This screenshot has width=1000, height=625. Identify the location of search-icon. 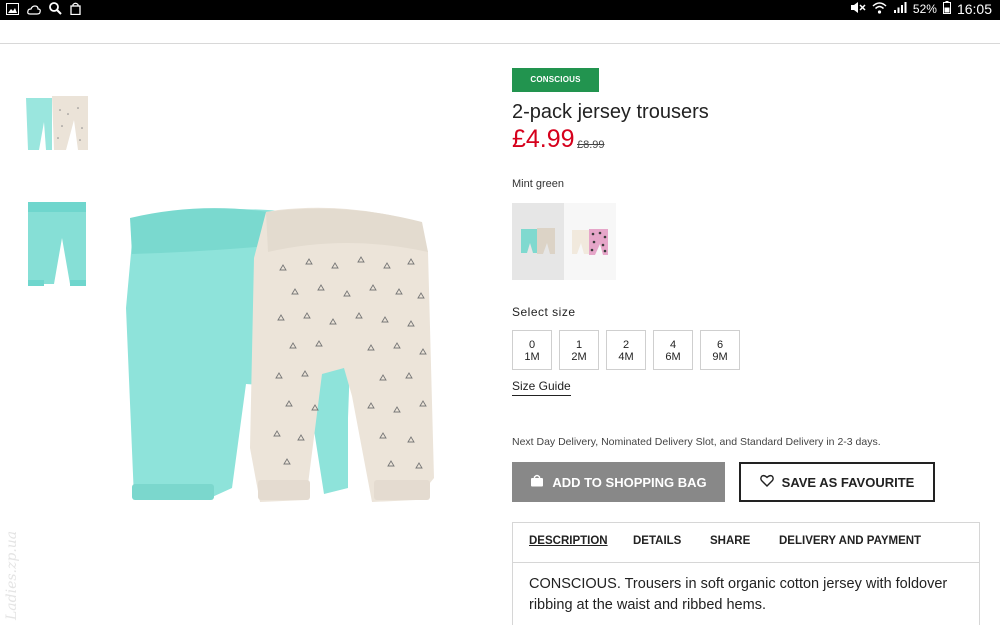
(55, 11).